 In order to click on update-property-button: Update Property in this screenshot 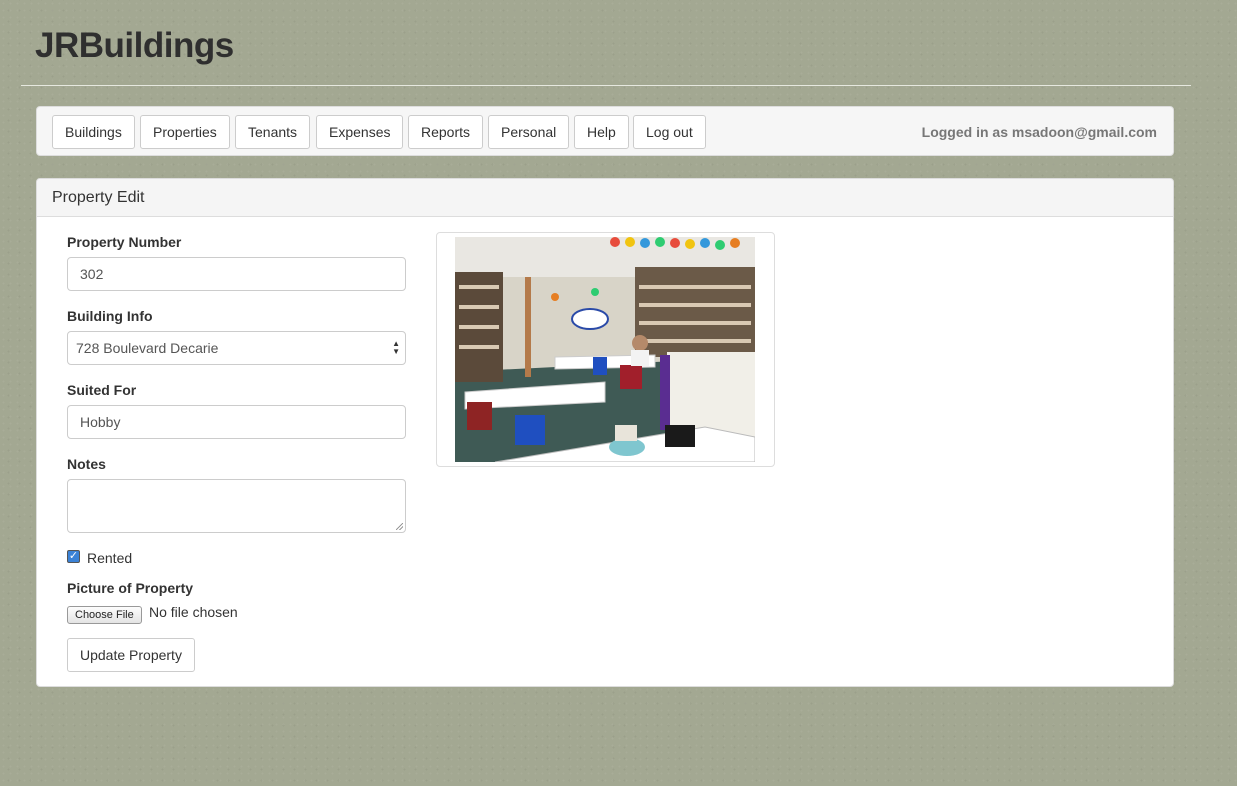, I will do `click(131, 655)`.